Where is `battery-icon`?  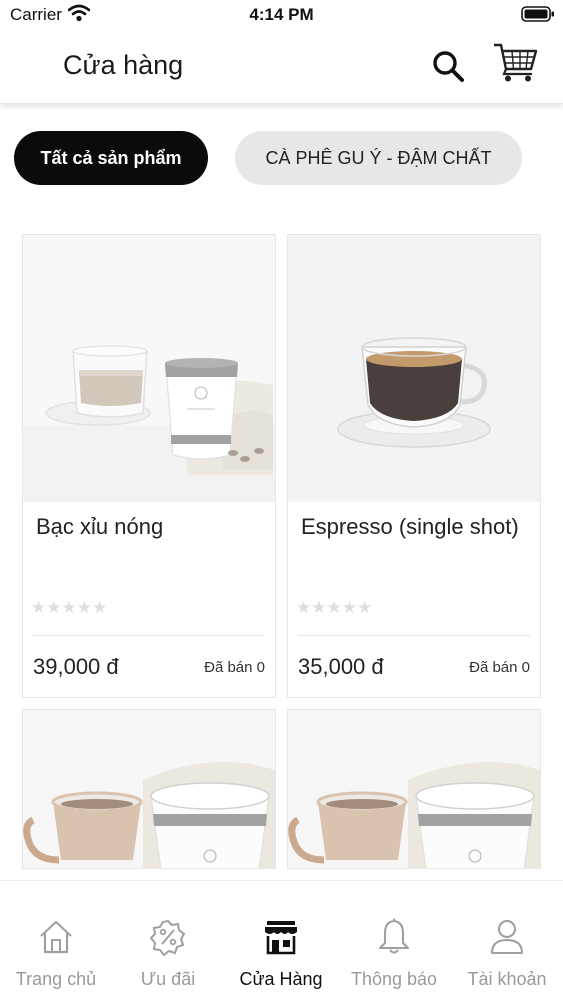 battery-icon is located at coordinates (537, 14).